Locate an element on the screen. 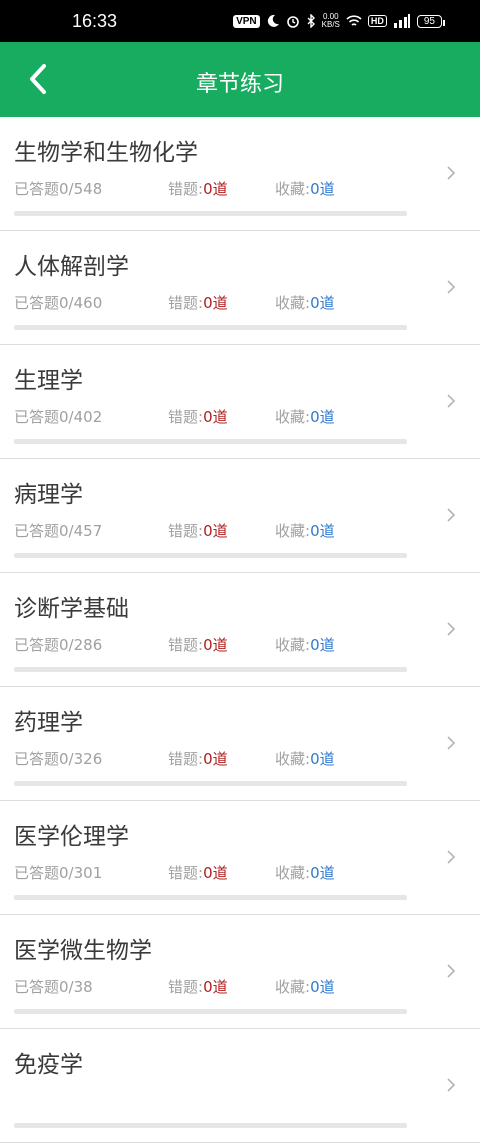 Image resolution: width=480 pixels, height=1143 pixels. chapter-stats is located at coordinates (210, 1100).